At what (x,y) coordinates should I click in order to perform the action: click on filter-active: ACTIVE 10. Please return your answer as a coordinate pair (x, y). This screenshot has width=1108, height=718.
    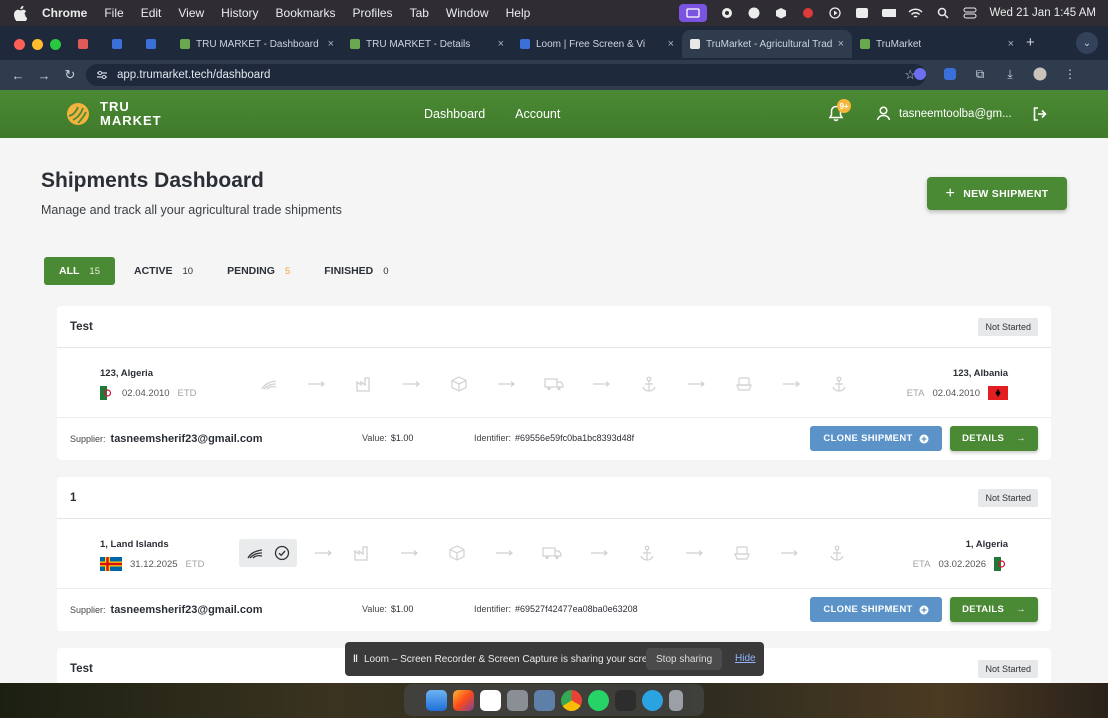
    Looking at the image, I should click on (163, 271).